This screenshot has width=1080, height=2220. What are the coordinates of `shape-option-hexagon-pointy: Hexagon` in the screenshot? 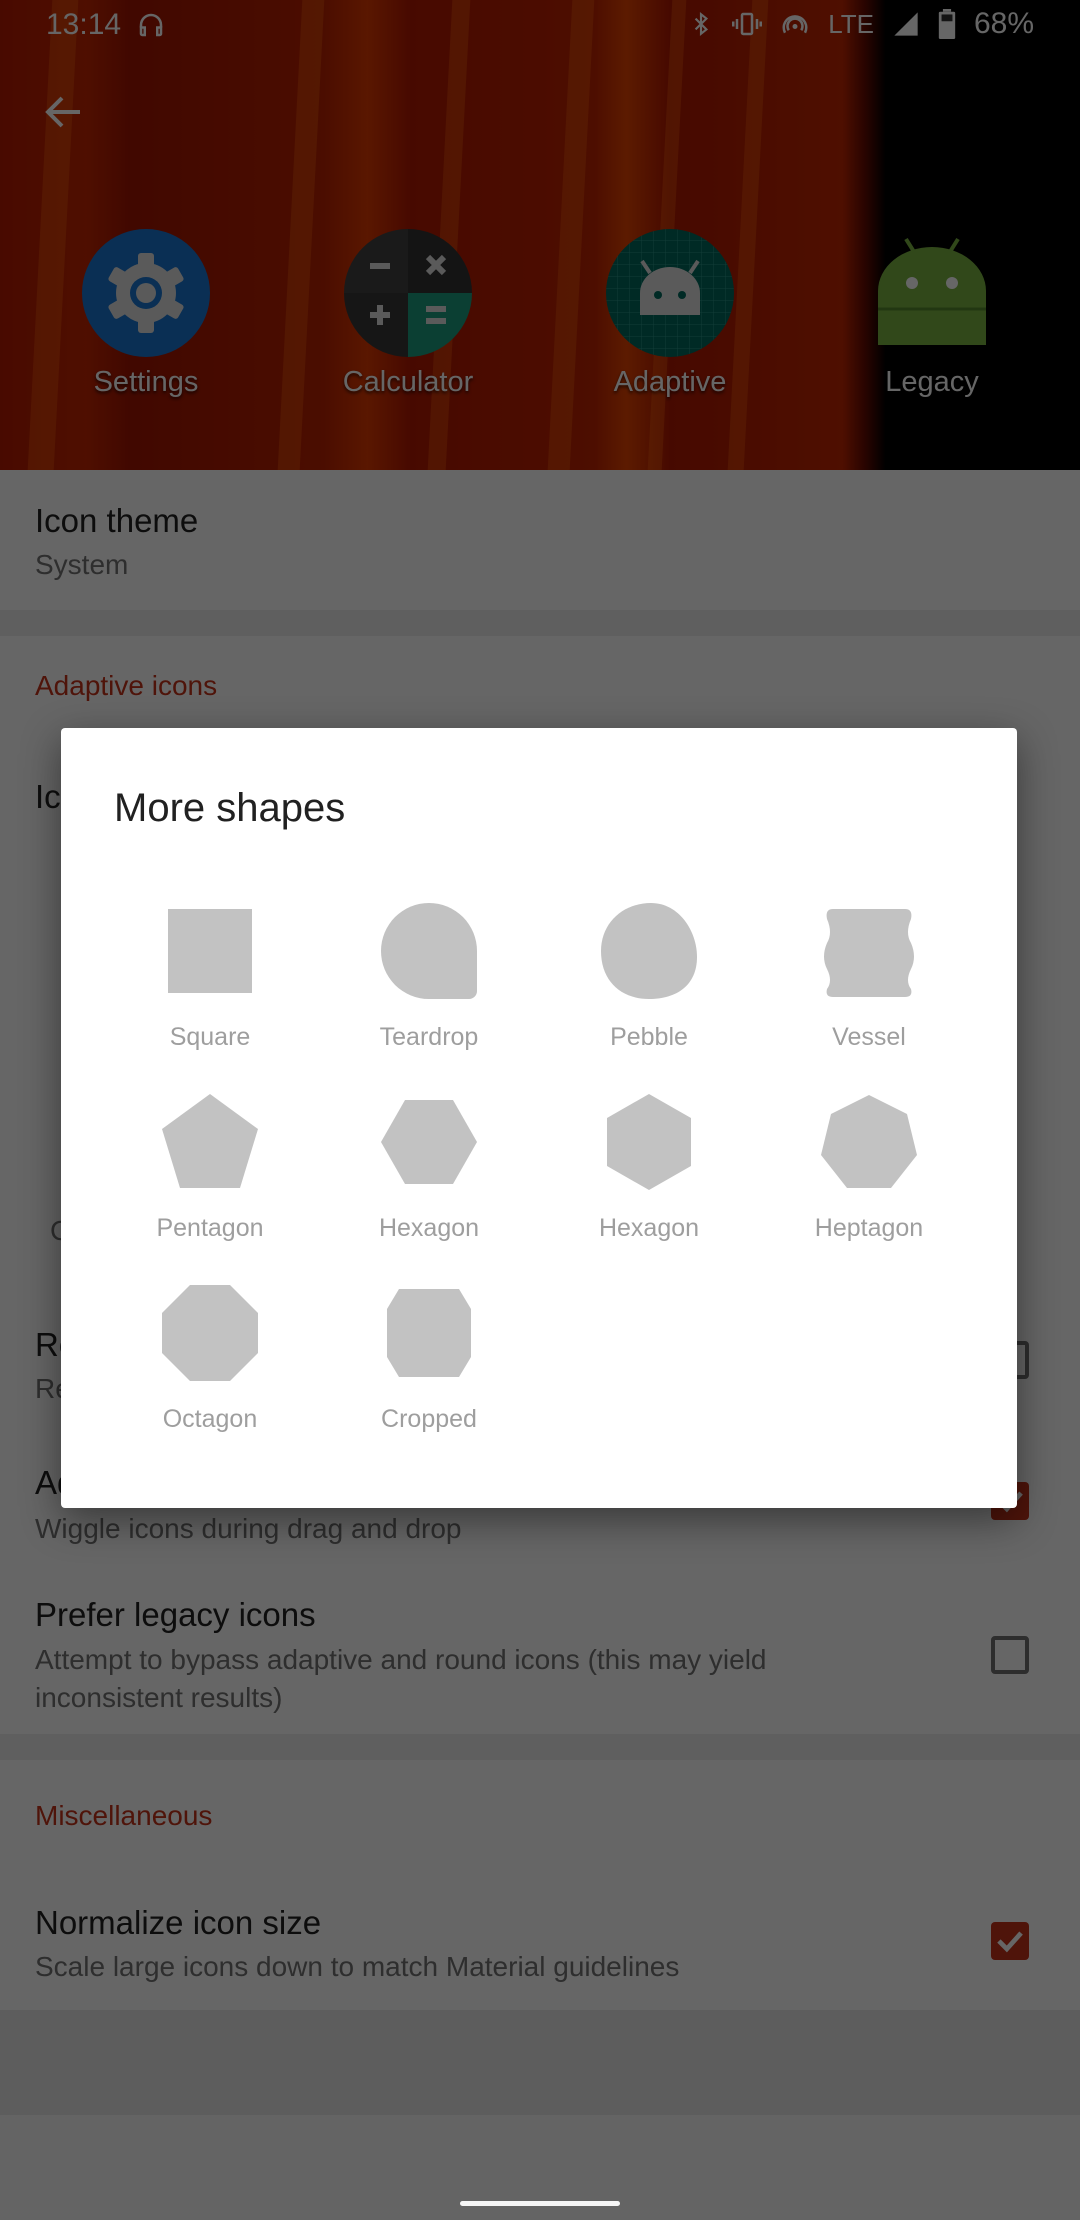 It's located at (649, 1182).